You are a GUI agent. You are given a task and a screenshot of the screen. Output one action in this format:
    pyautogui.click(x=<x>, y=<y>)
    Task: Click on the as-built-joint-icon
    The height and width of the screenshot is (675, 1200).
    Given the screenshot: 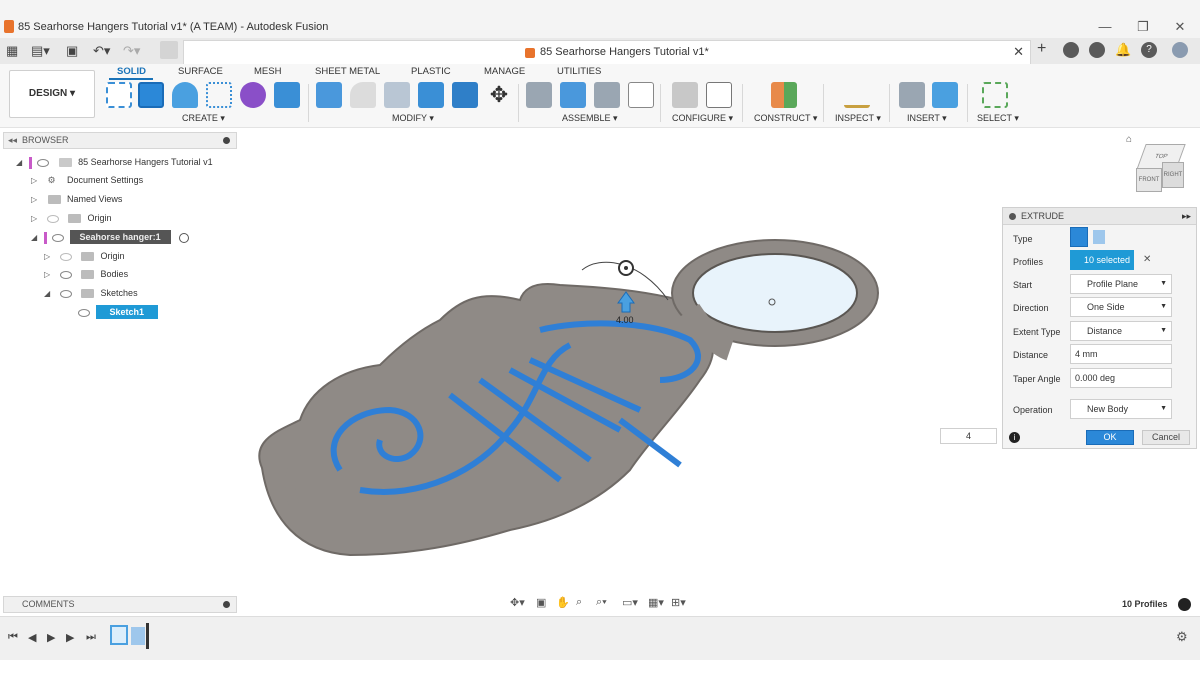 What is the action you would take?
    pyautogui.click(x=607, y=95)
    